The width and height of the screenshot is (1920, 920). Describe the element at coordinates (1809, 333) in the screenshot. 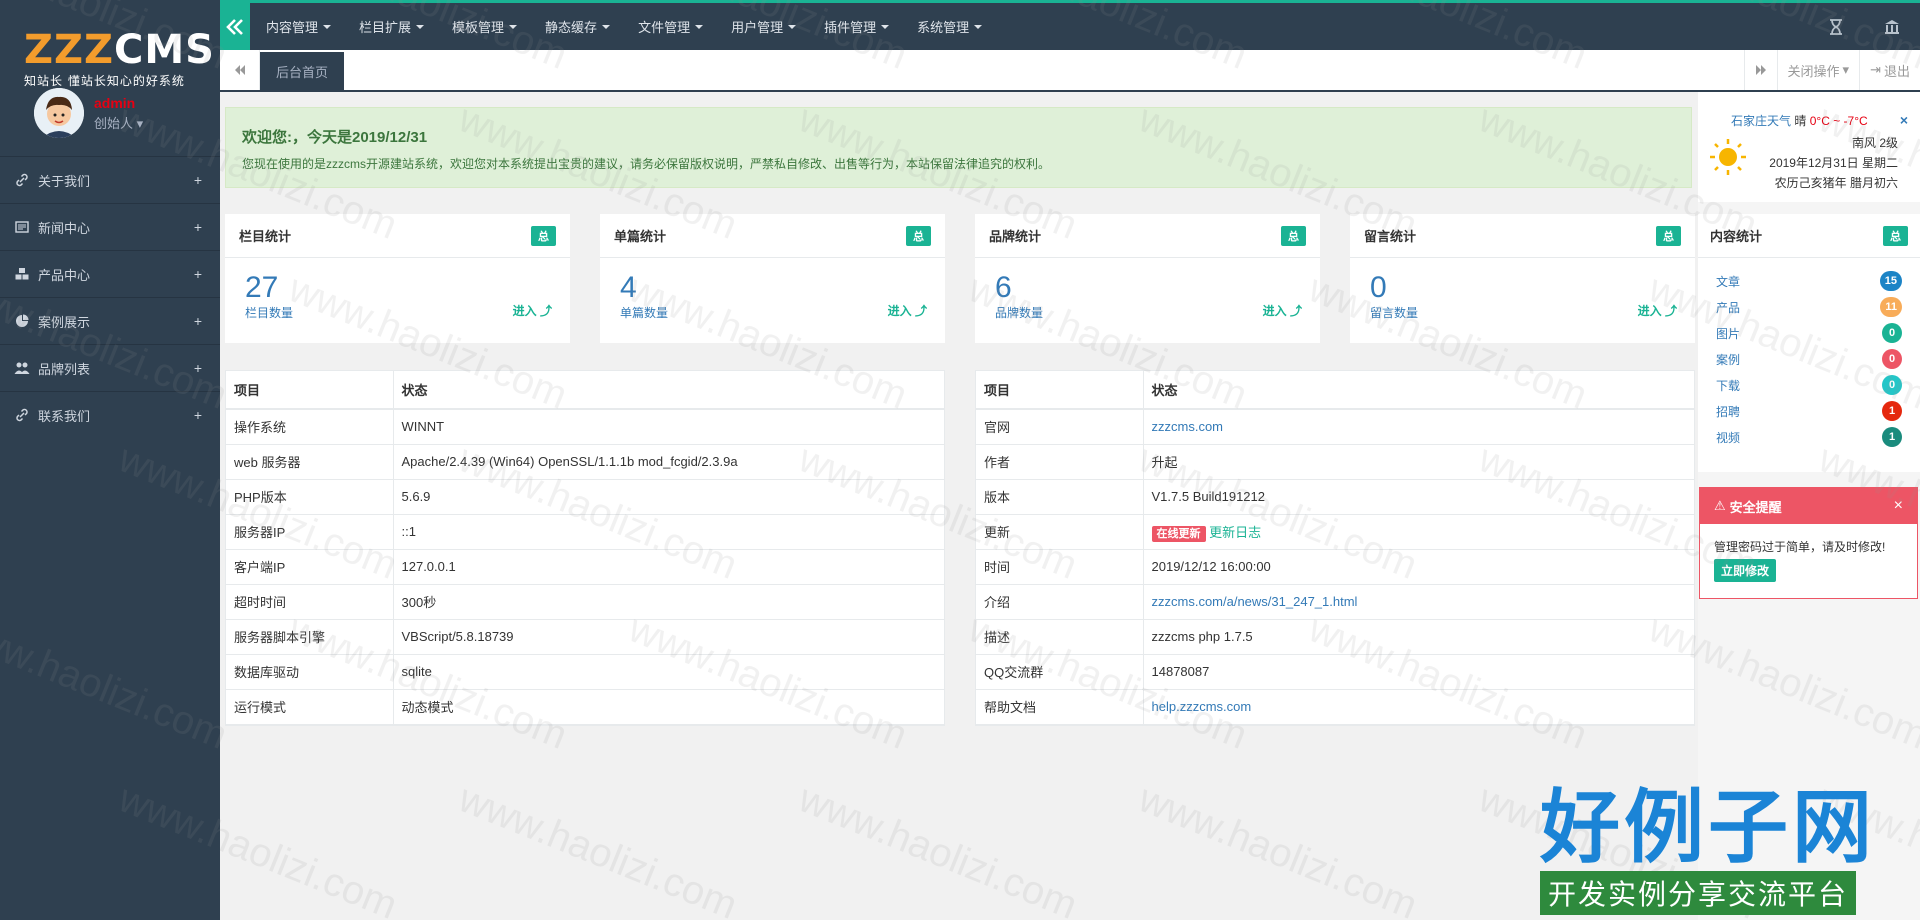

I see `content-stat-item: 图片 0` at that location.